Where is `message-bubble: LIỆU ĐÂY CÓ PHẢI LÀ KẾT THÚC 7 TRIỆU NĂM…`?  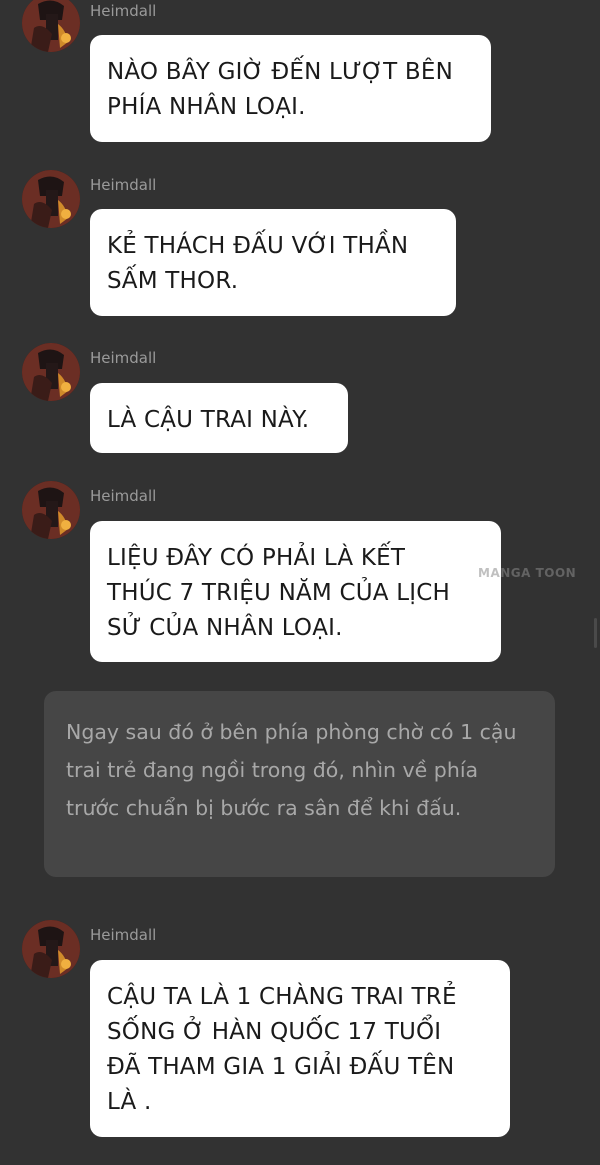 message-bubble: LIỆU ĐÂY CÓ PHẢI LÀ KẾT THÚC 7 TRIỆU NĂM… is located at coordinates (295, 591).